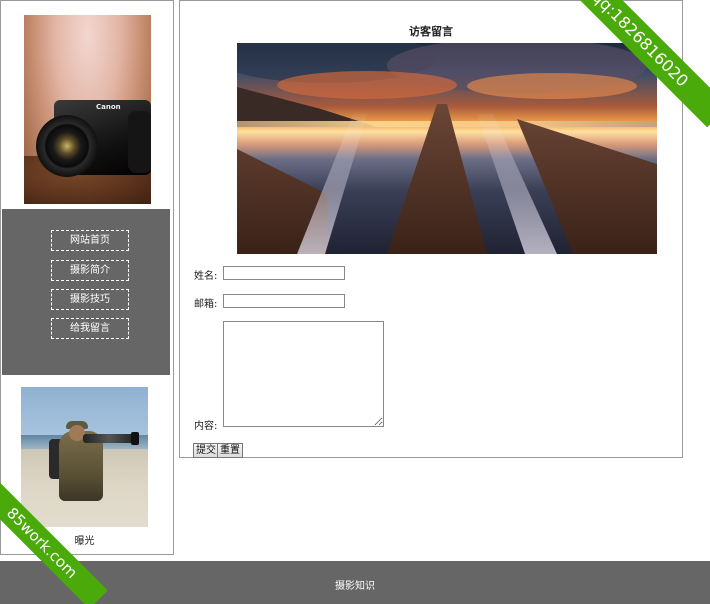 The width and height of the screenshot is (710, 604). What do you see at coordinates (139, 142) in the screenshot?
I see `camera-grip` at bounding box center [139, 142].